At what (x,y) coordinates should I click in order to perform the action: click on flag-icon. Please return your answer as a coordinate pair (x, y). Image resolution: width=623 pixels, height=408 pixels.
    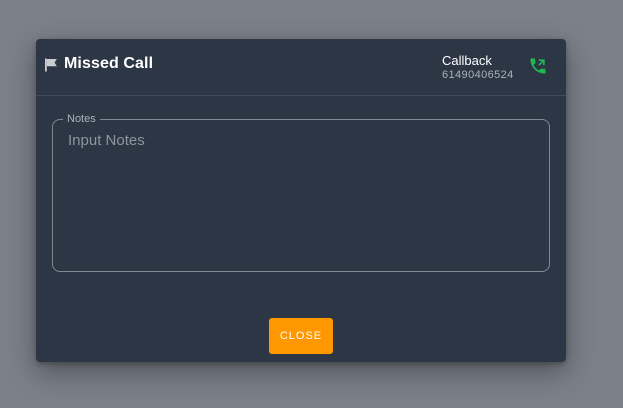
    Looking at the image, I should click on (51, 65).